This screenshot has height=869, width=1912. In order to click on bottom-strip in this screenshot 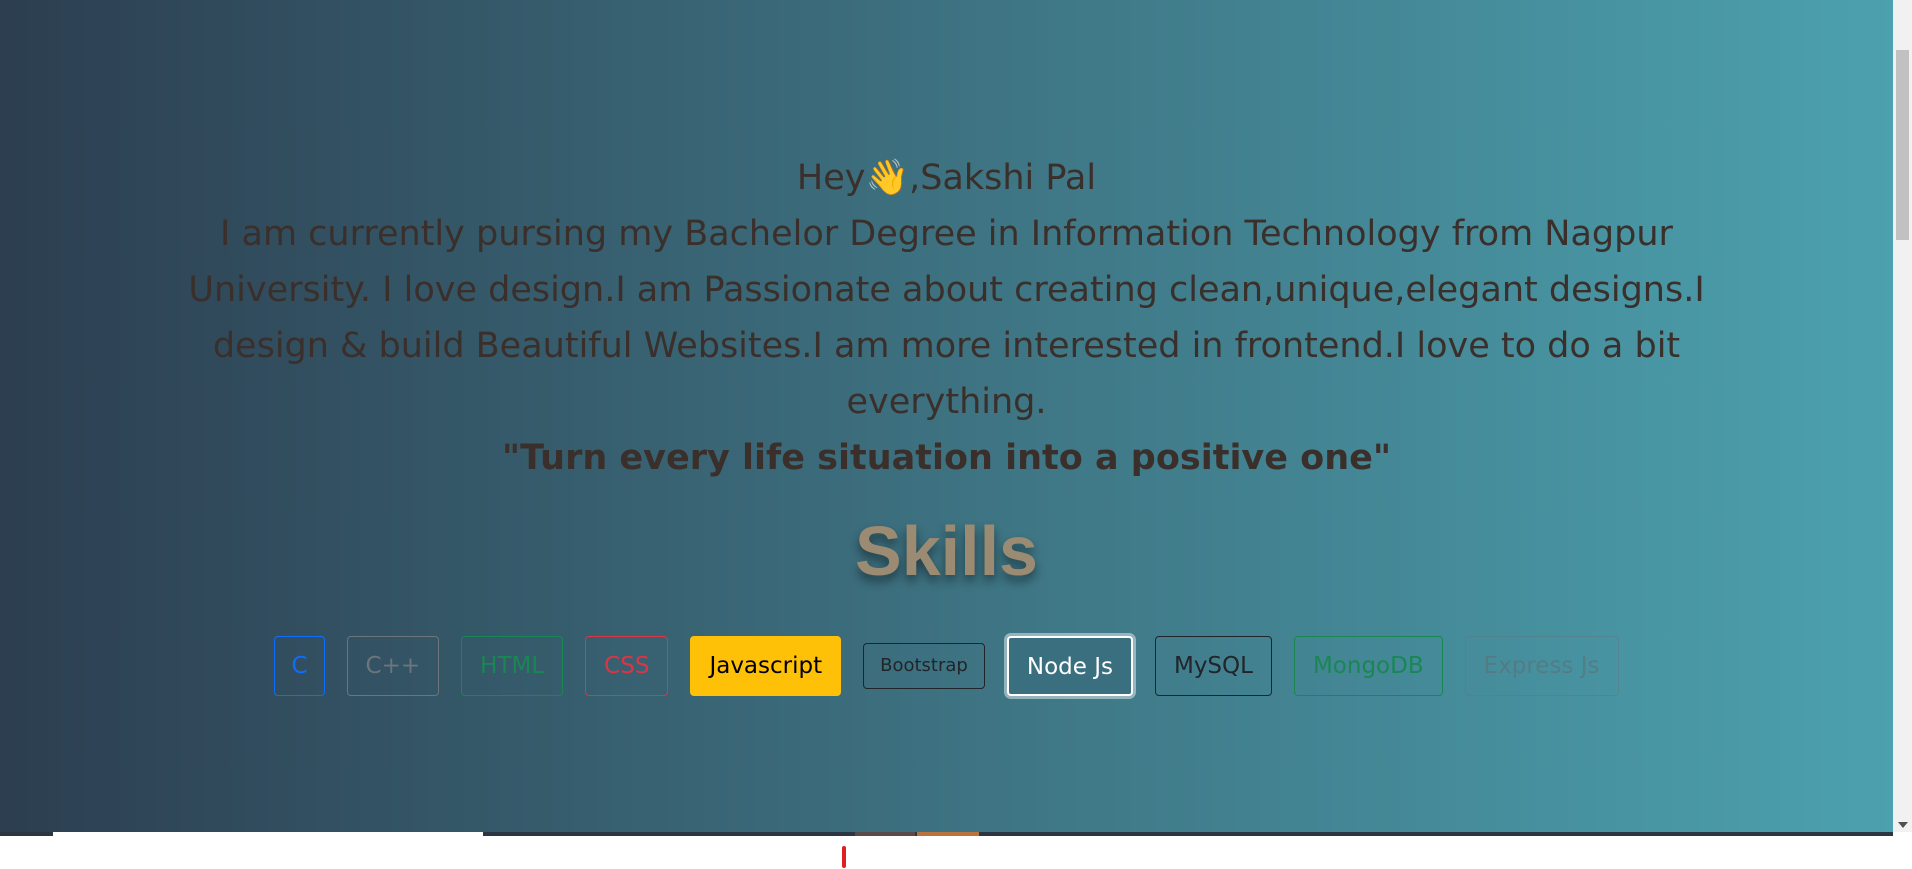, I will do `click(956, 850)`.